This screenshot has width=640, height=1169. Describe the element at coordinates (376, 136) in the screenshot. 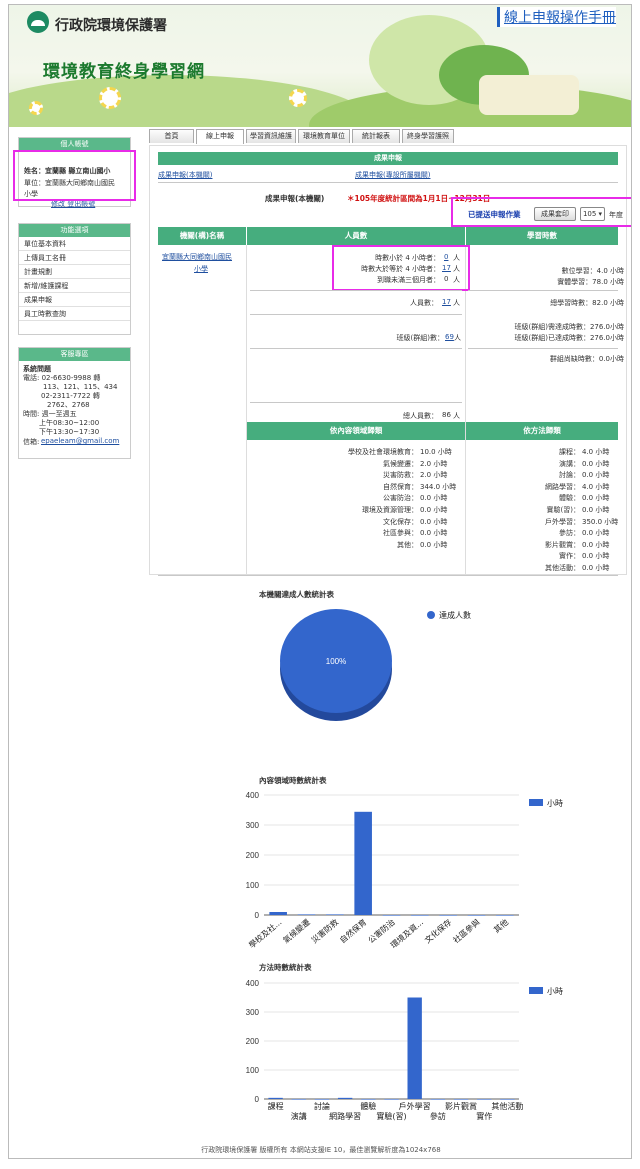

I see `tab-statistics: 統計報表` at that location.